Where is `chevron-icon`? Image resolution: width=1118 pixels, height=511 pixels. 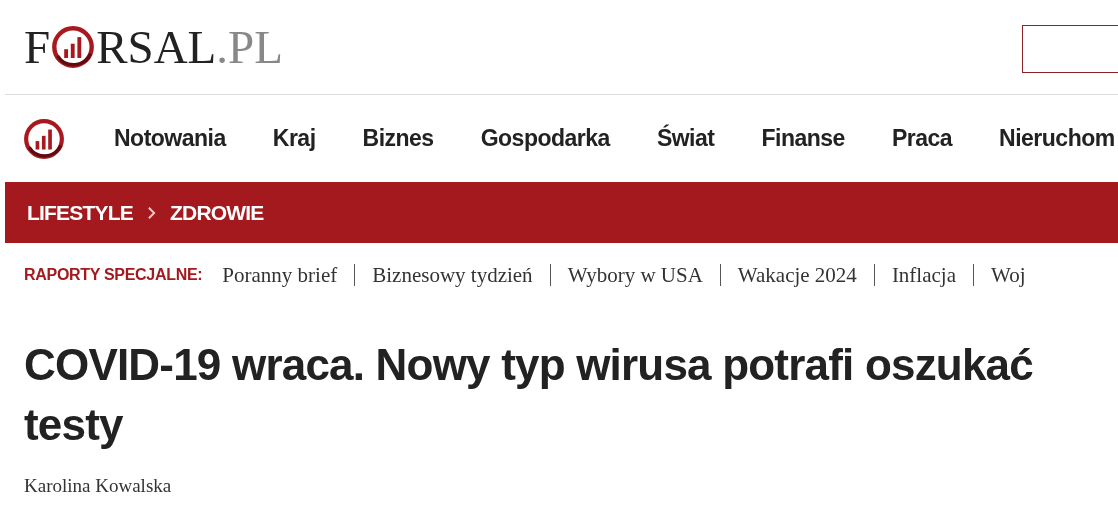
chevron-icon is located at coordinates (151, 212).